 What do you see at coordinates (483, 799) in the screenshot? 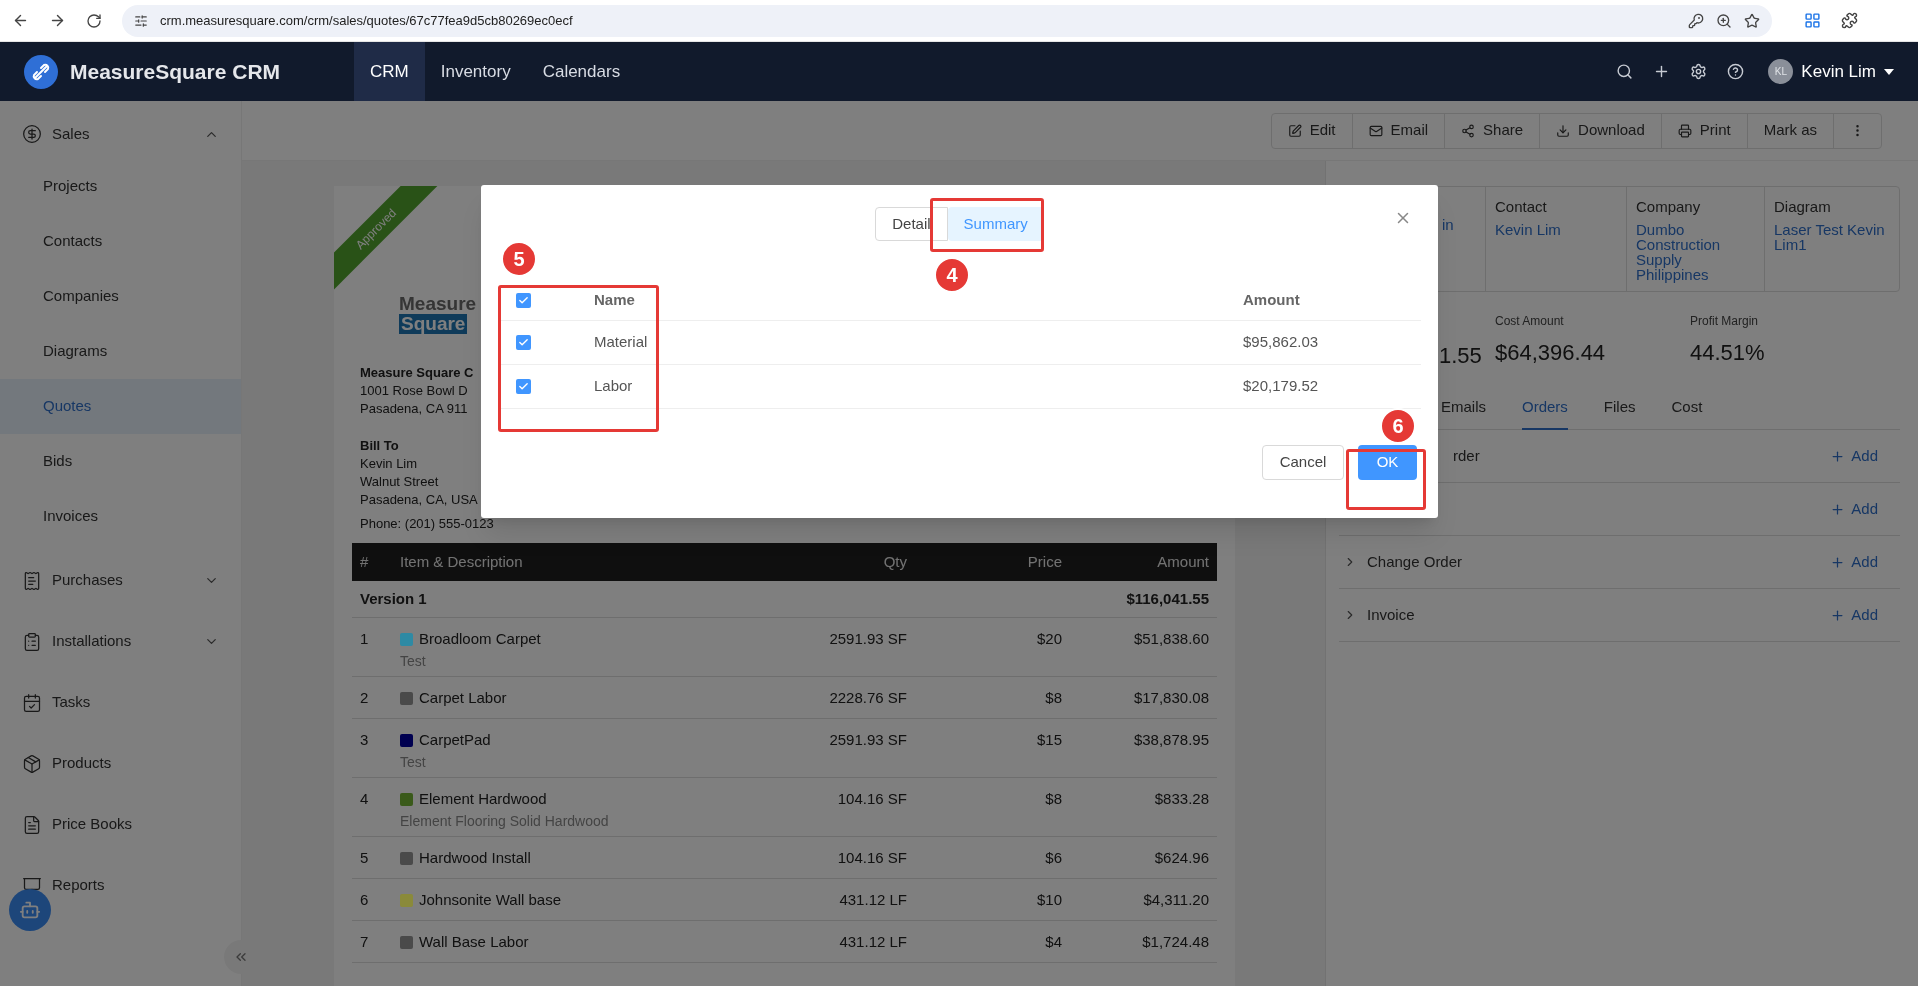
I see `item-name: Element Hardwood` at bounding box center [483, 799].